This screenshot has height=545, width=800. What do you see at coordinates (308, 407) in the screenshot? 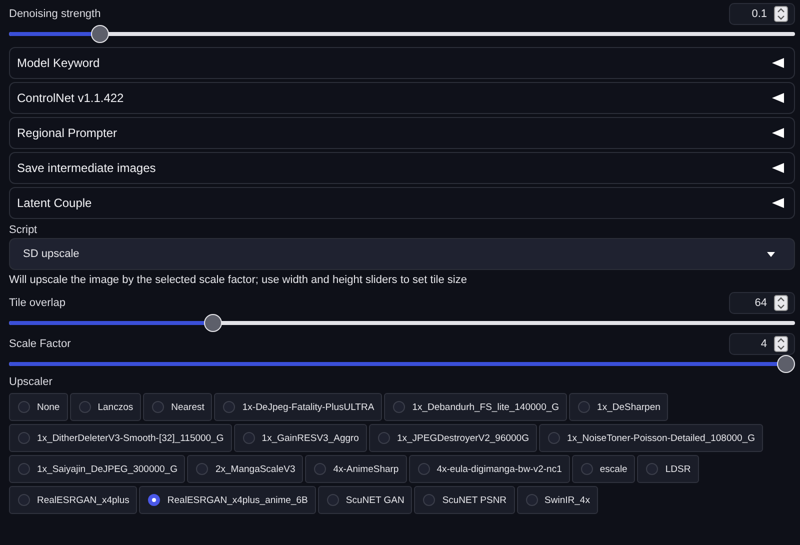
I see `radio-label: 1x-DeJpeg-Fatality-PlusULTRA` at bounding box center [308, 407].